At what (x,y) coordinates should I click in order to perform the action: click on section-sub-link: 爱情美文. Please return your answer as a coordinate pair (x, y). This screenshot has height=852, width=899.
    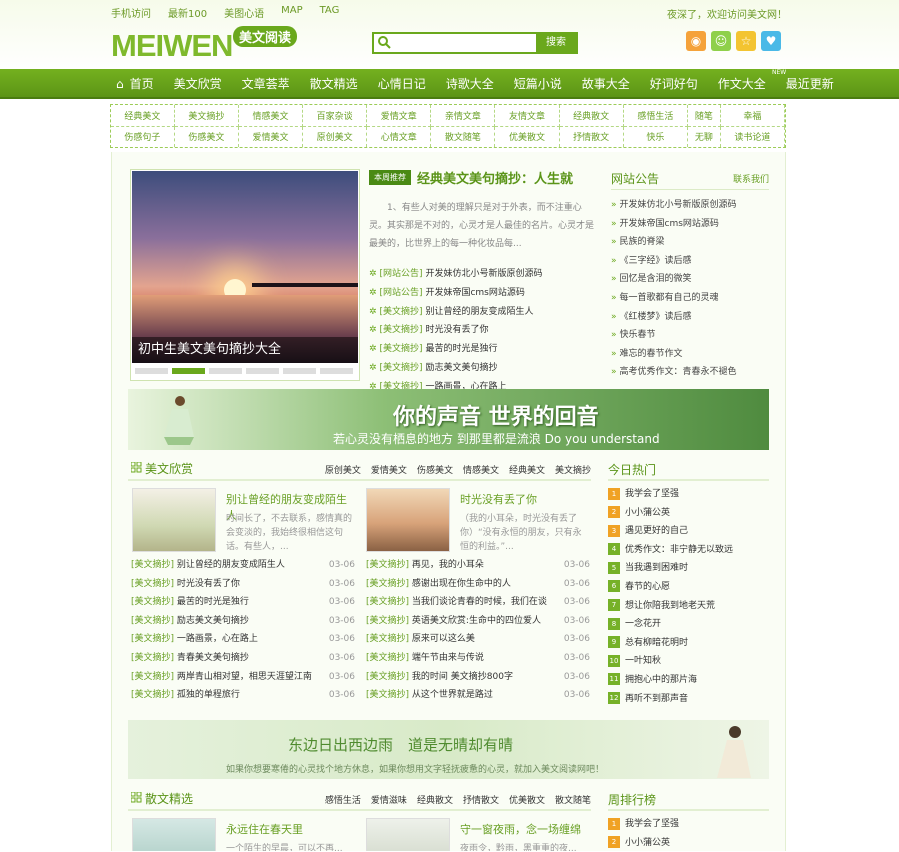
    Looking at the image, I should click on (389, 469).